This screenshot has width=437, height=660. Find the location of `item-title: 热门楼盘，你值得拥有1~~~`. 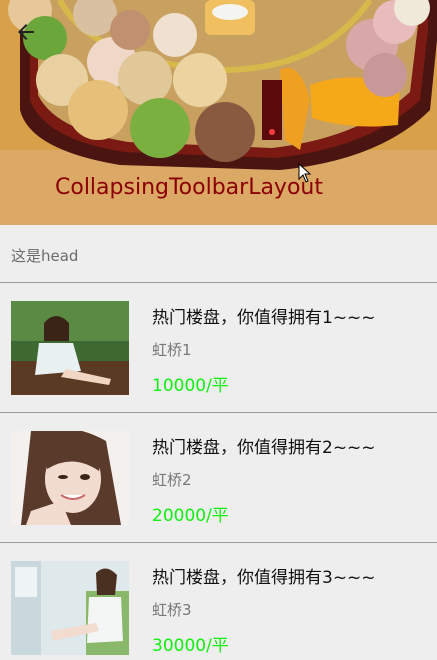

item-title: 热门楼盘，你值得拥有1~~~ is located at coordinates (264, 318).